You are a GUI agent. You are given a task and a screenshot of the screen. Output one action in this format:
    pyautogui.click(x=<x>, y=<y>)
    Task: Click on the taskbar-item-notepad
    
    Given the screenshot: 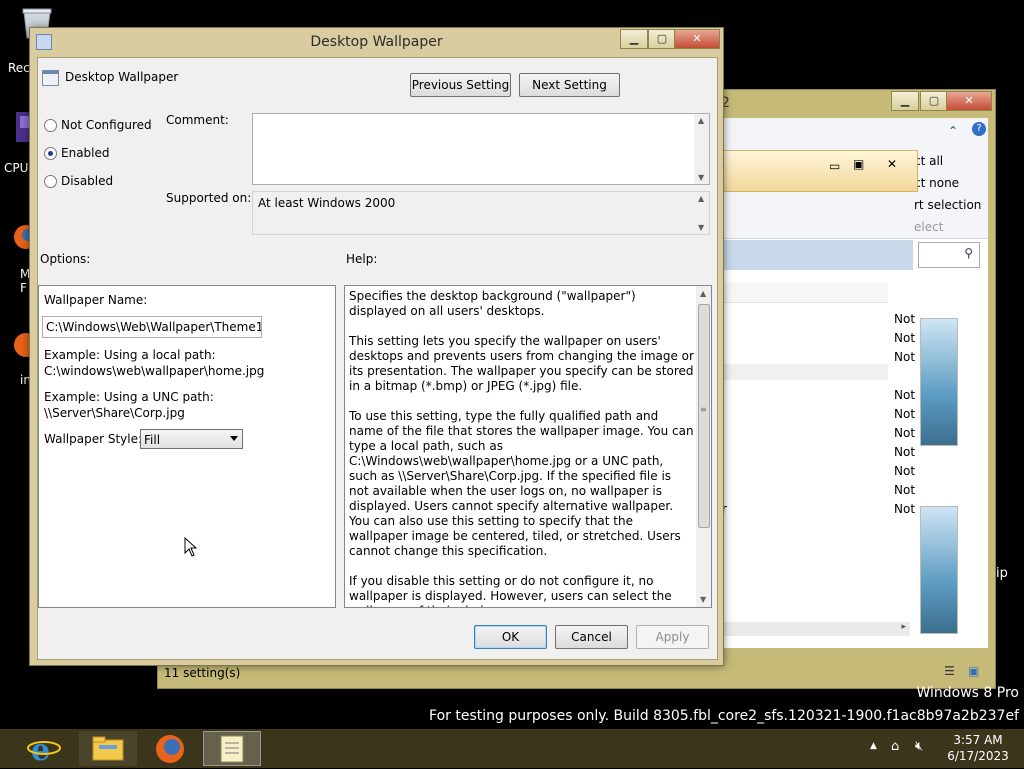 What is the action you would take?
    pyautogui.click(x=232, y=748)
    